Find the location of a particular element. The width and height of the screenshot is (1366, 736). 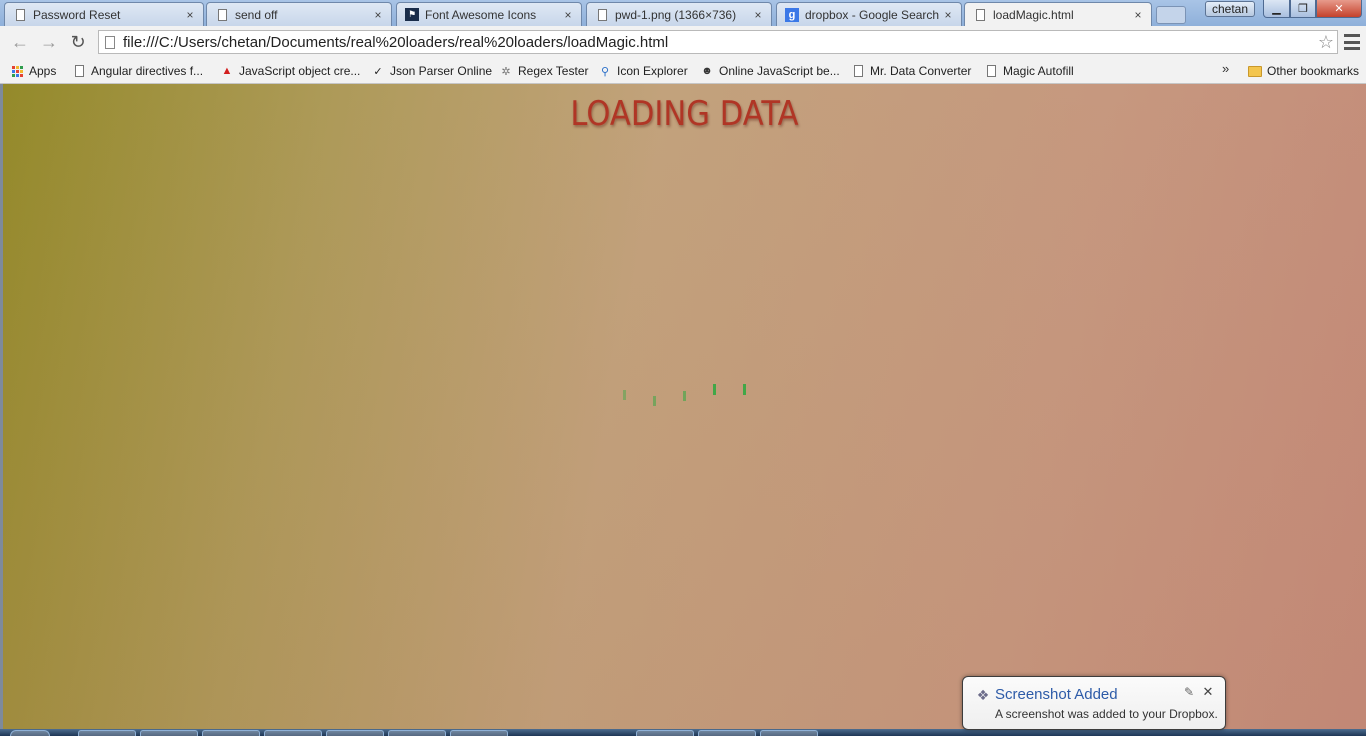

bookmark-label: Regex Tester is located at coordinates (553, 71).